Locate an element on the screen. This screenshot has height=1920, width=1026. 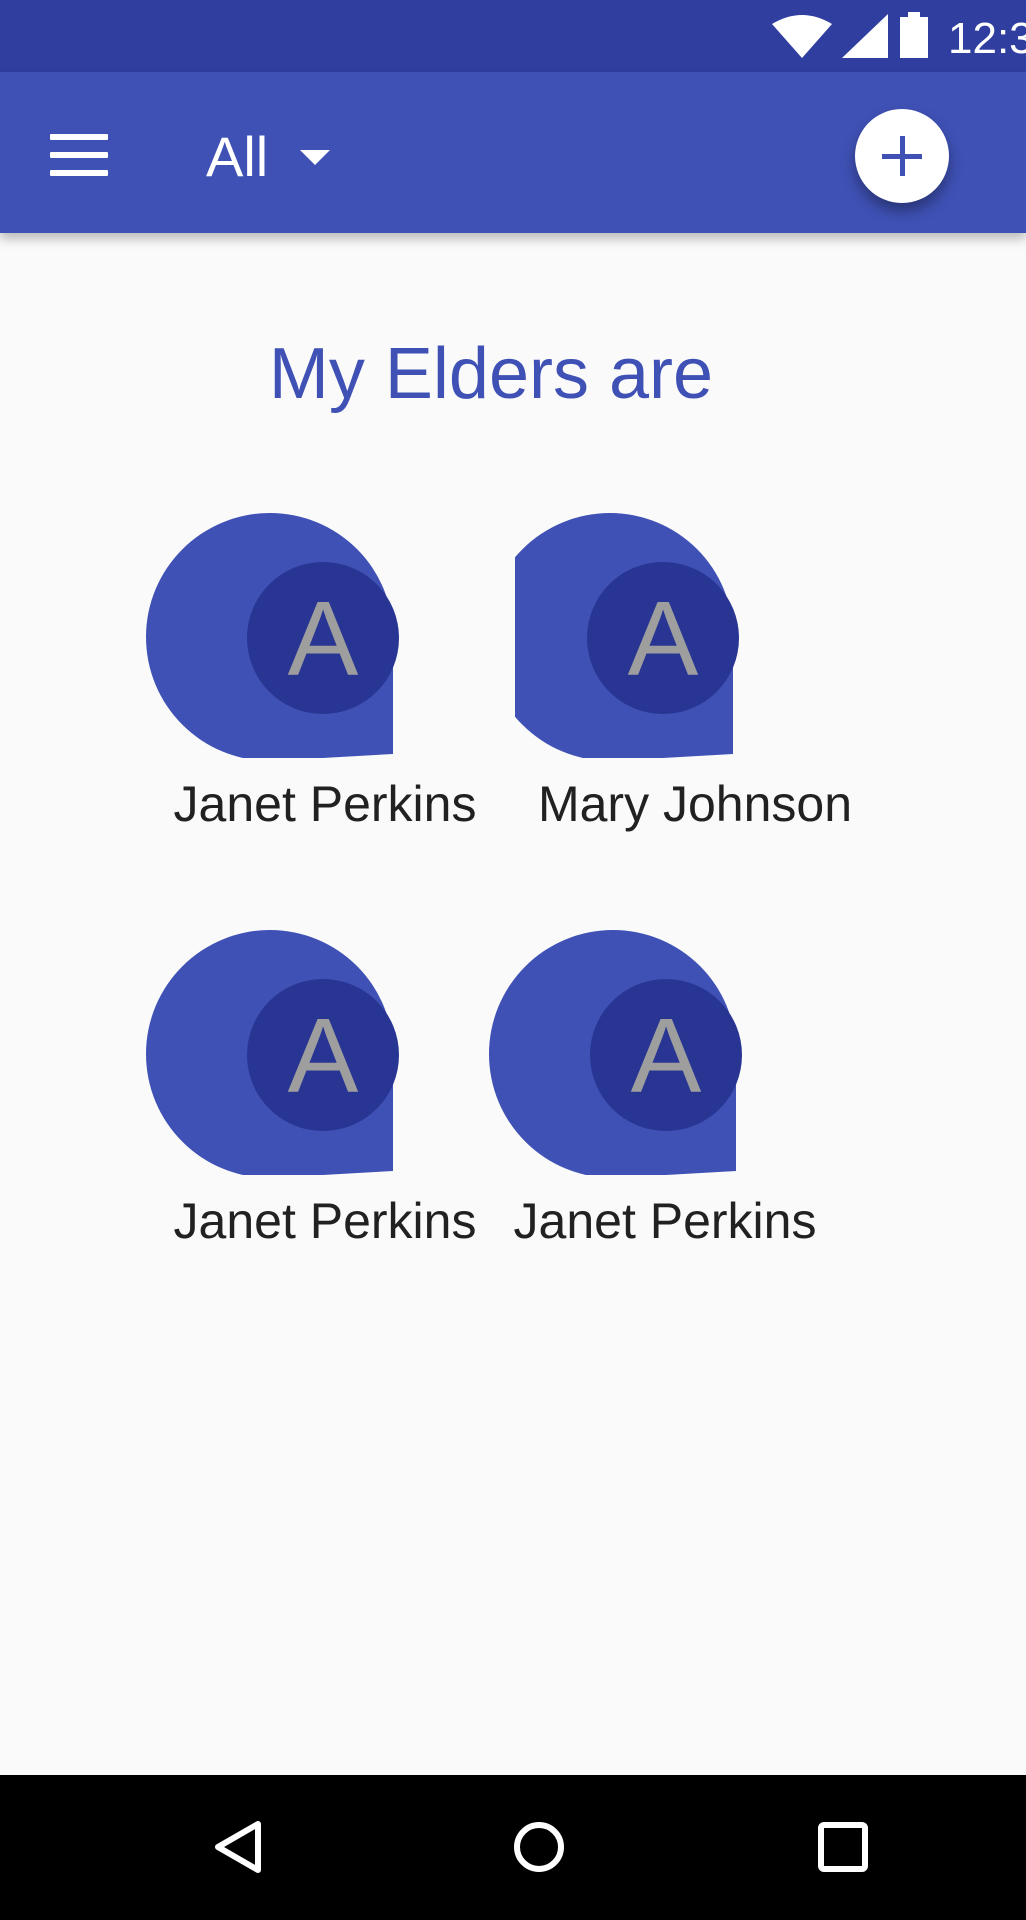
battery-icon is located at coordinates (914, 35).